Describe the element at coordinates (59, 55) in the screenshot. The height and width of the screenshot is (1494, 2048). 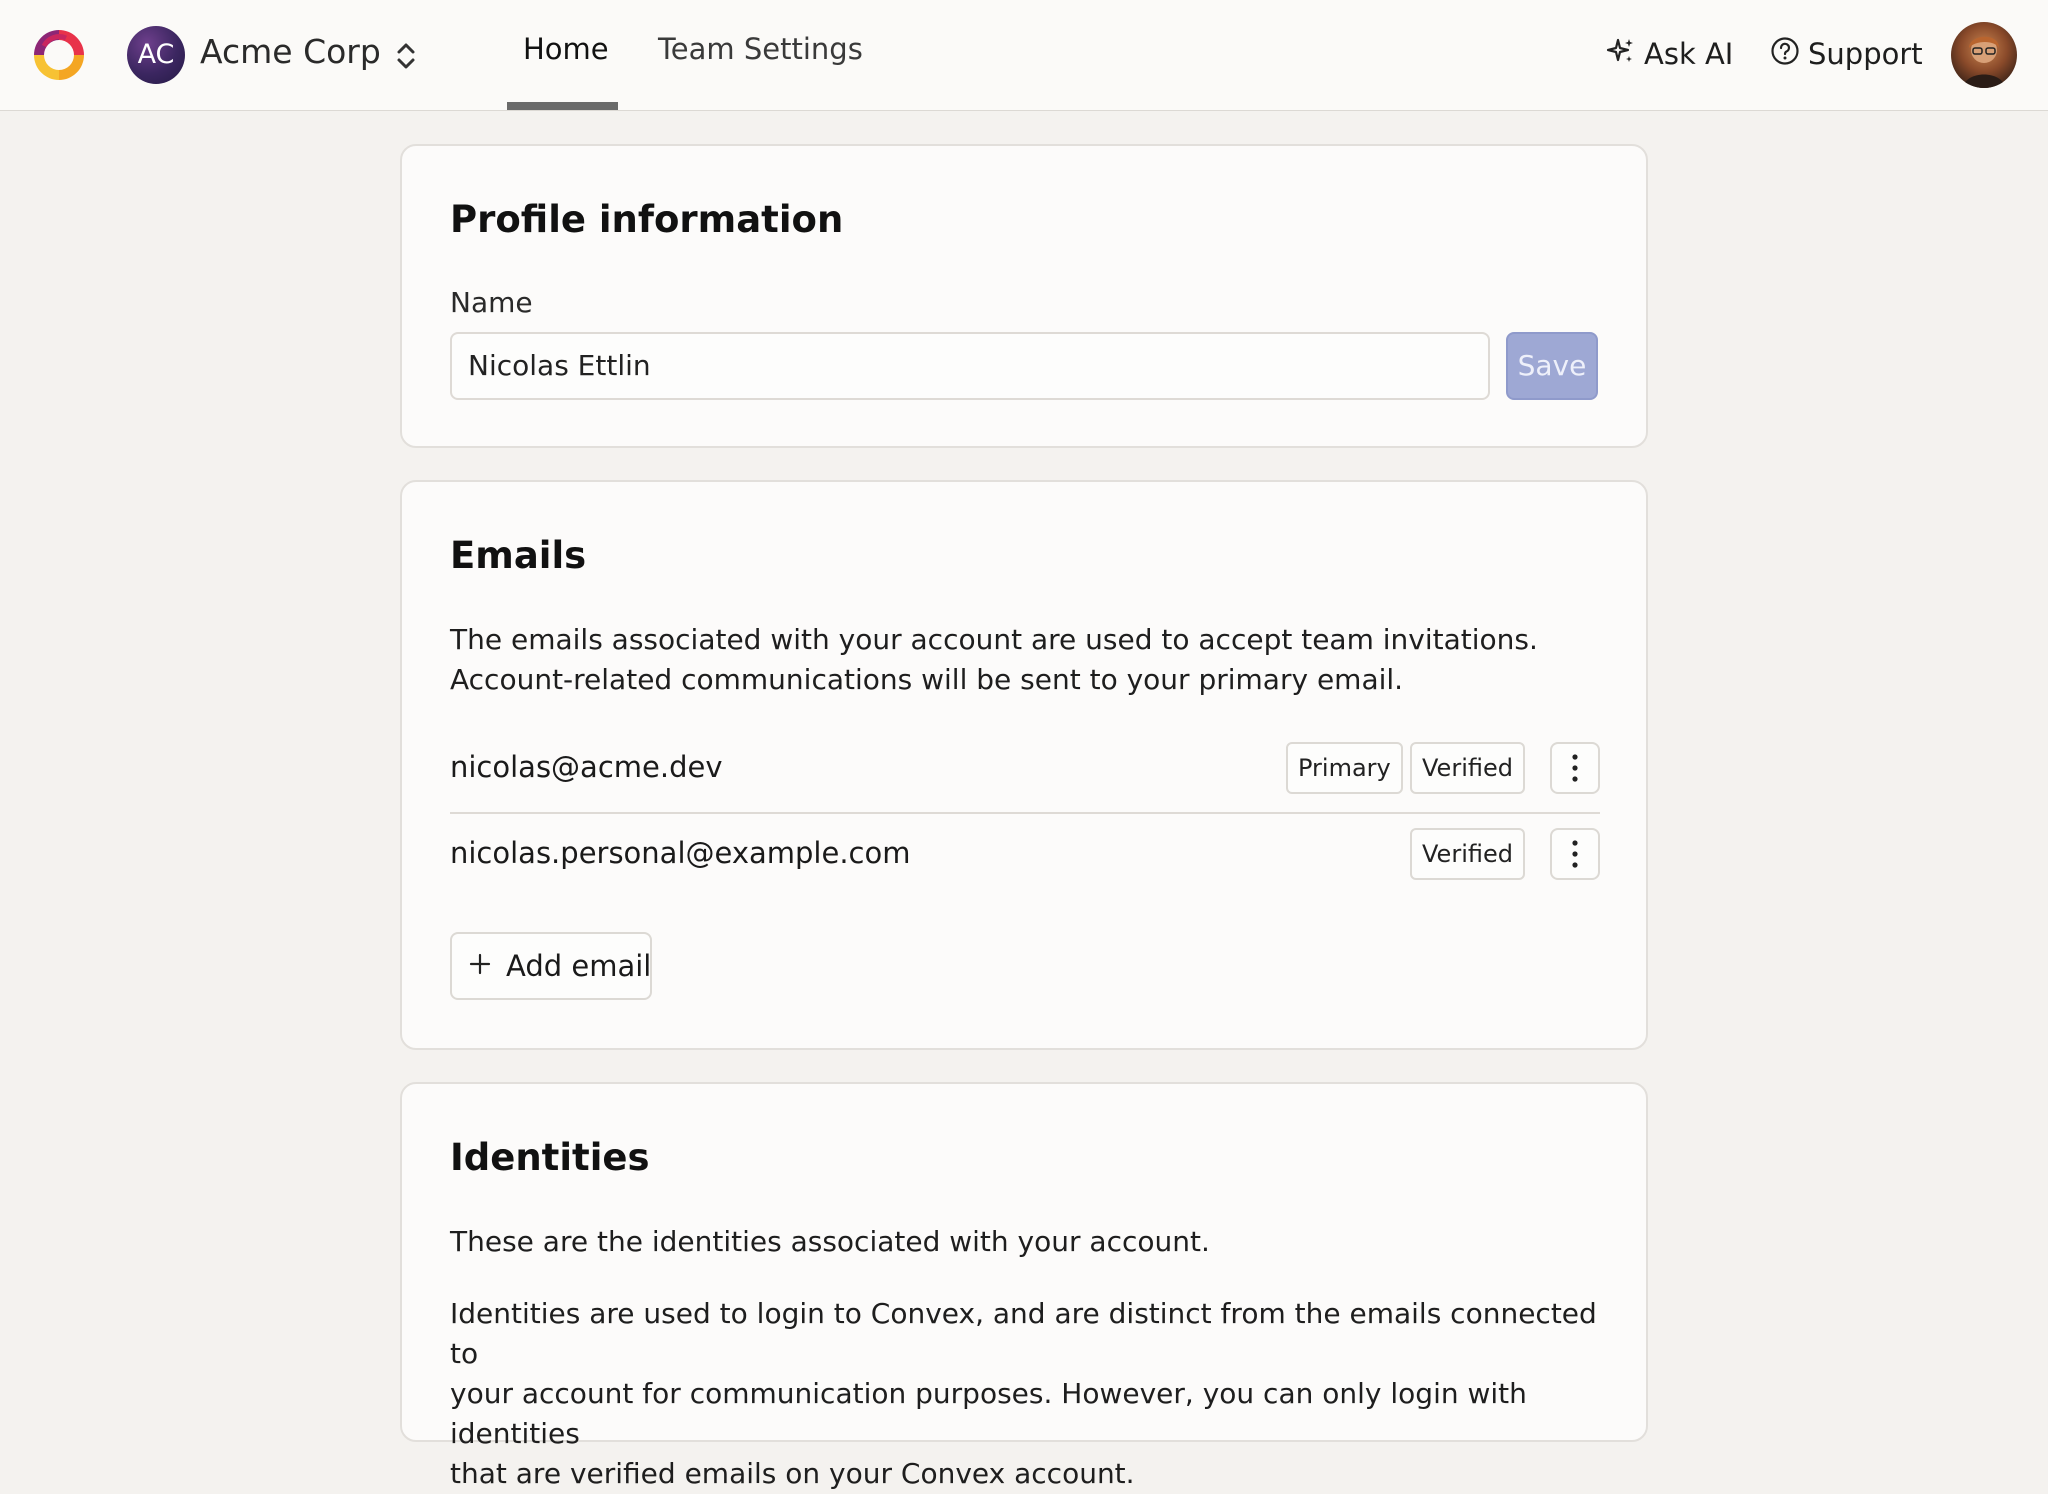
I see `convex-logo` at that location.